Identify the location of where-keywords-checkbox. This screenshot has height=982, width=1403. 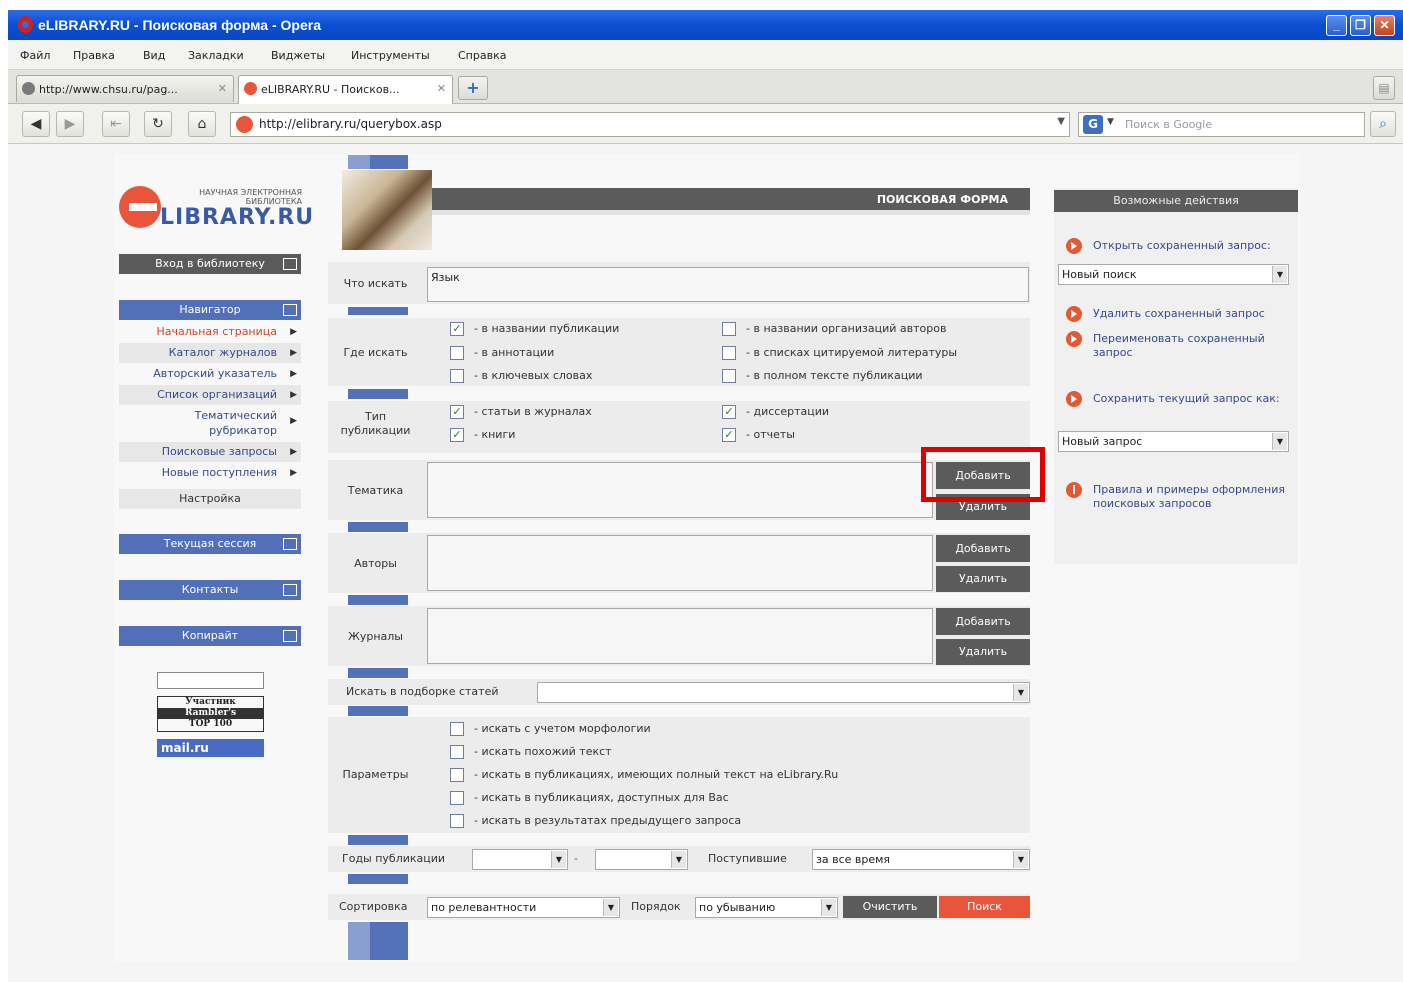
(457, 376).